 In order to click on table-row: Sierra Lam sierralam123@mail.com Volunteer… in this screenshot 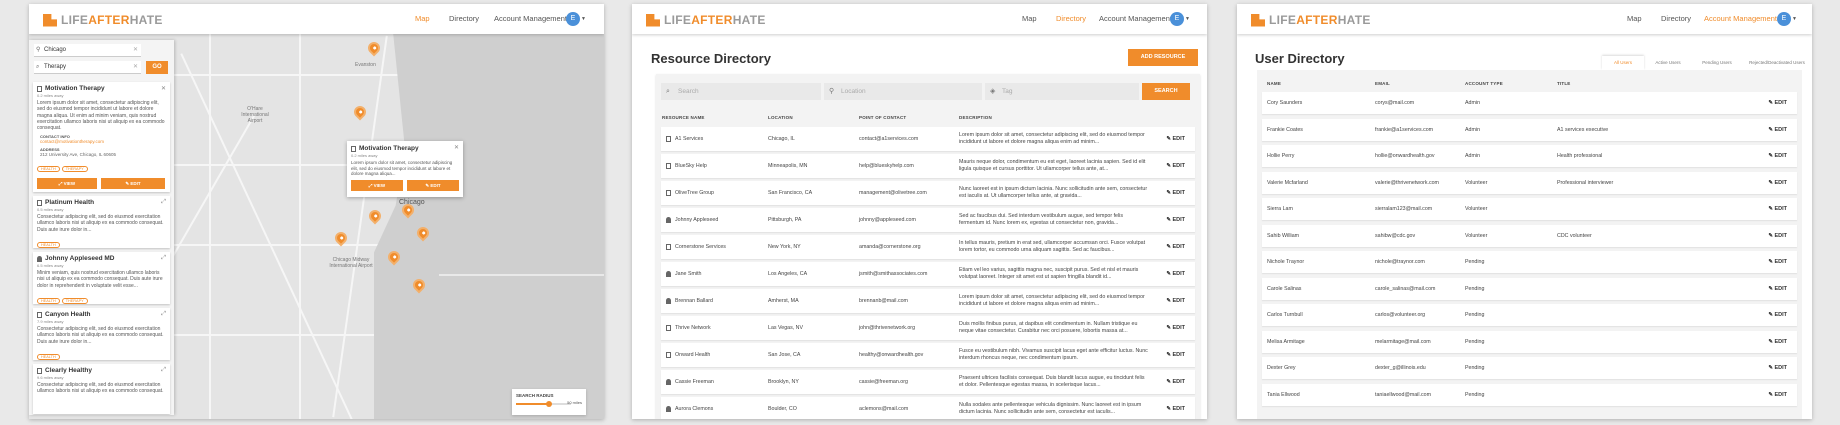, I will do `click(1529, 209)`.